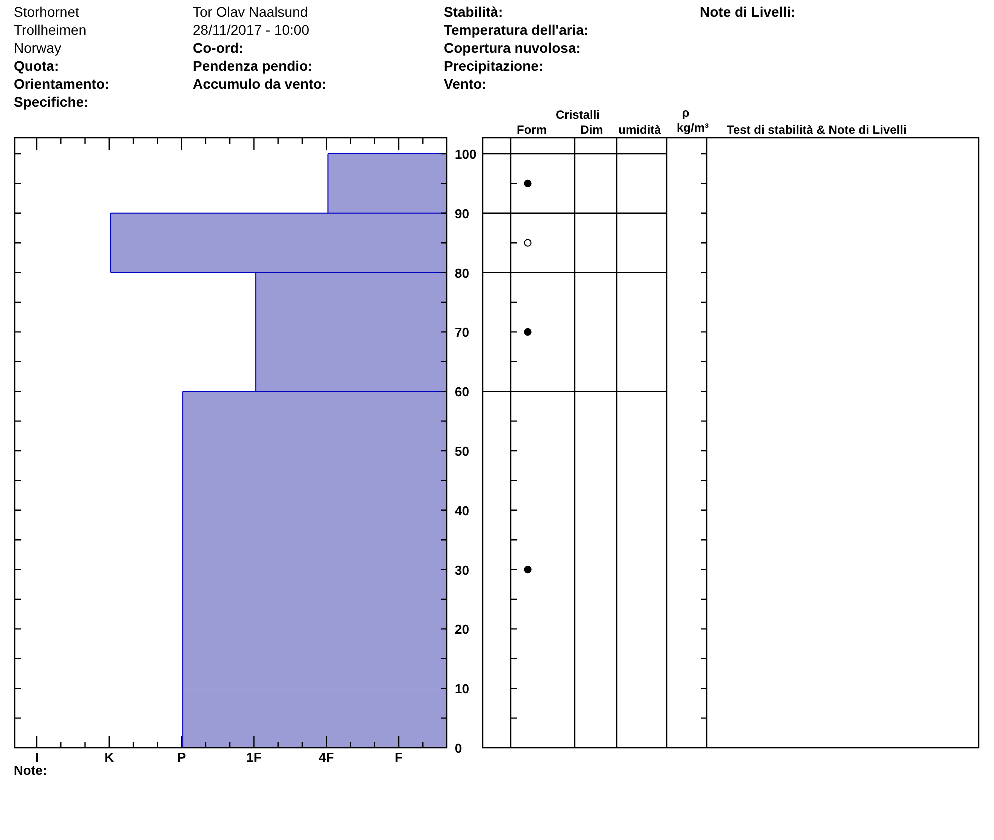 Image resolution: width=994 pixels, height=840 pixels. What do you see at coordinates (462, 392) in the screenshot?
I see `axis-label: 60` at bounding box center [462, 392].